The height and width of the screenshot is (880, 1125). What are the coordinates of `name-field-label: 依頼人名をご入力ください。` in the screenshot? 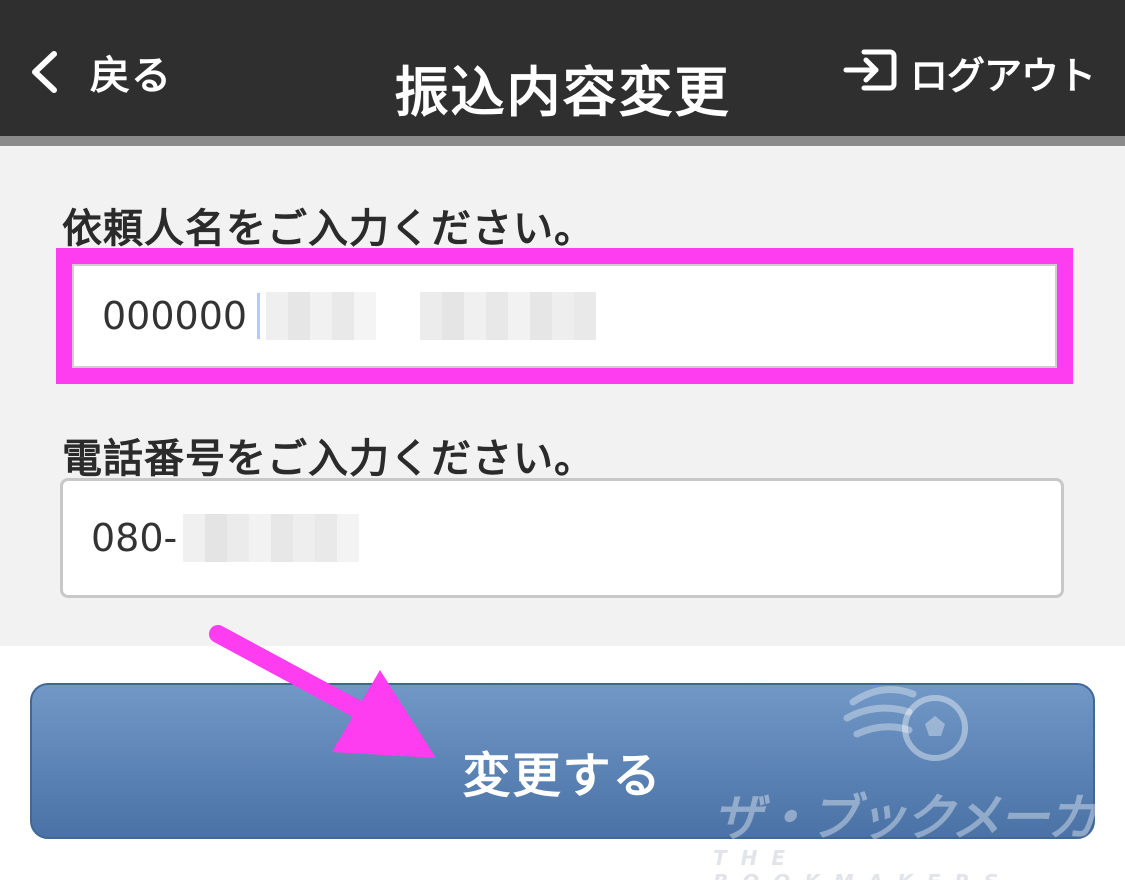 It's located at (328, 229).